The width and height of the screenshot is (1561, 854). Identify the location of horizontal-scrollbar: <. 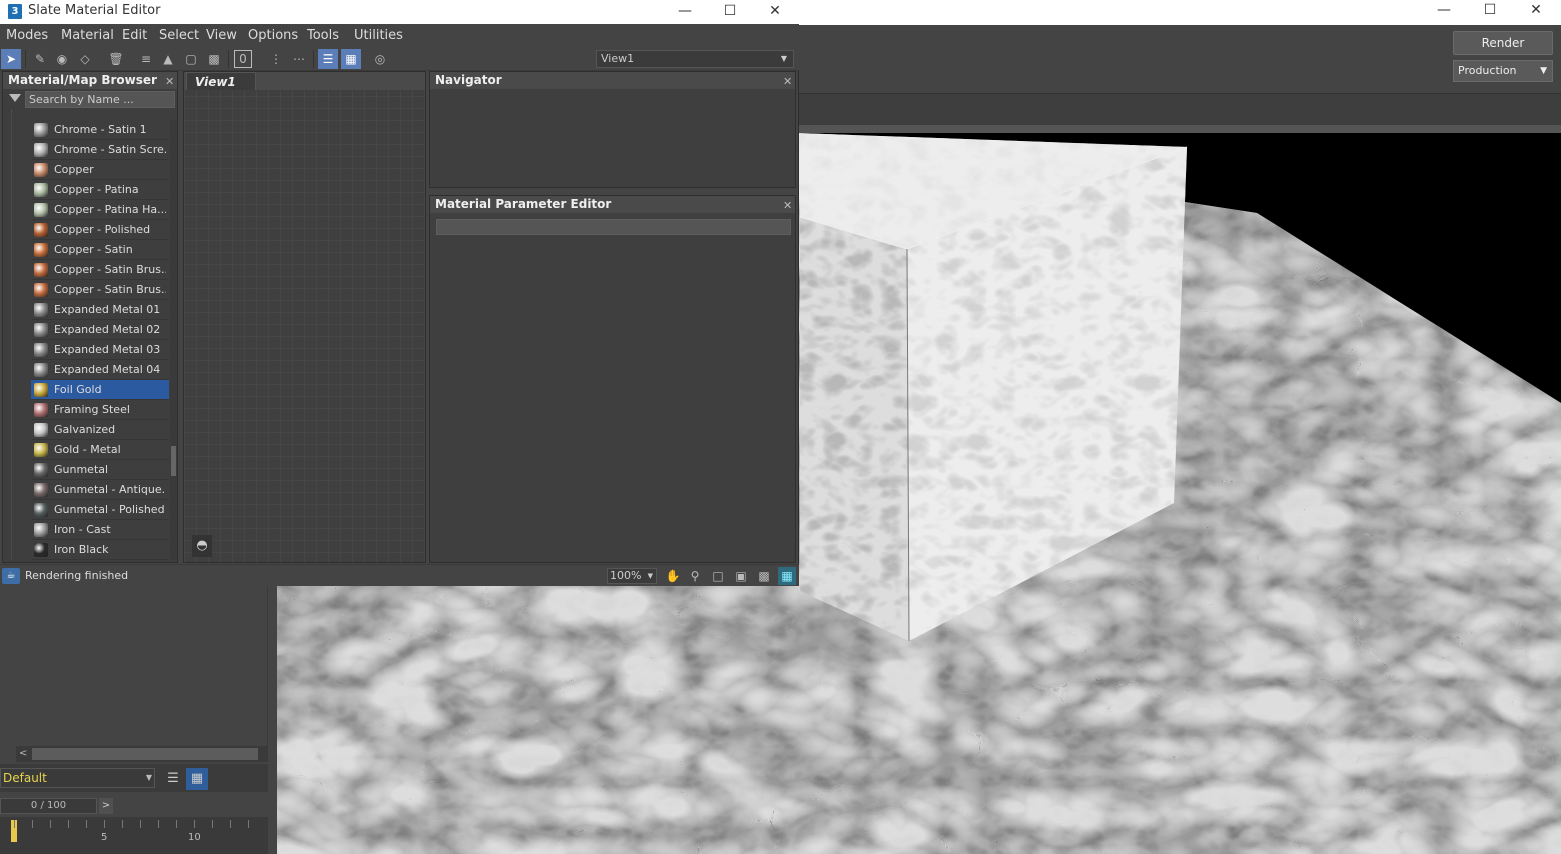
(142, 754).